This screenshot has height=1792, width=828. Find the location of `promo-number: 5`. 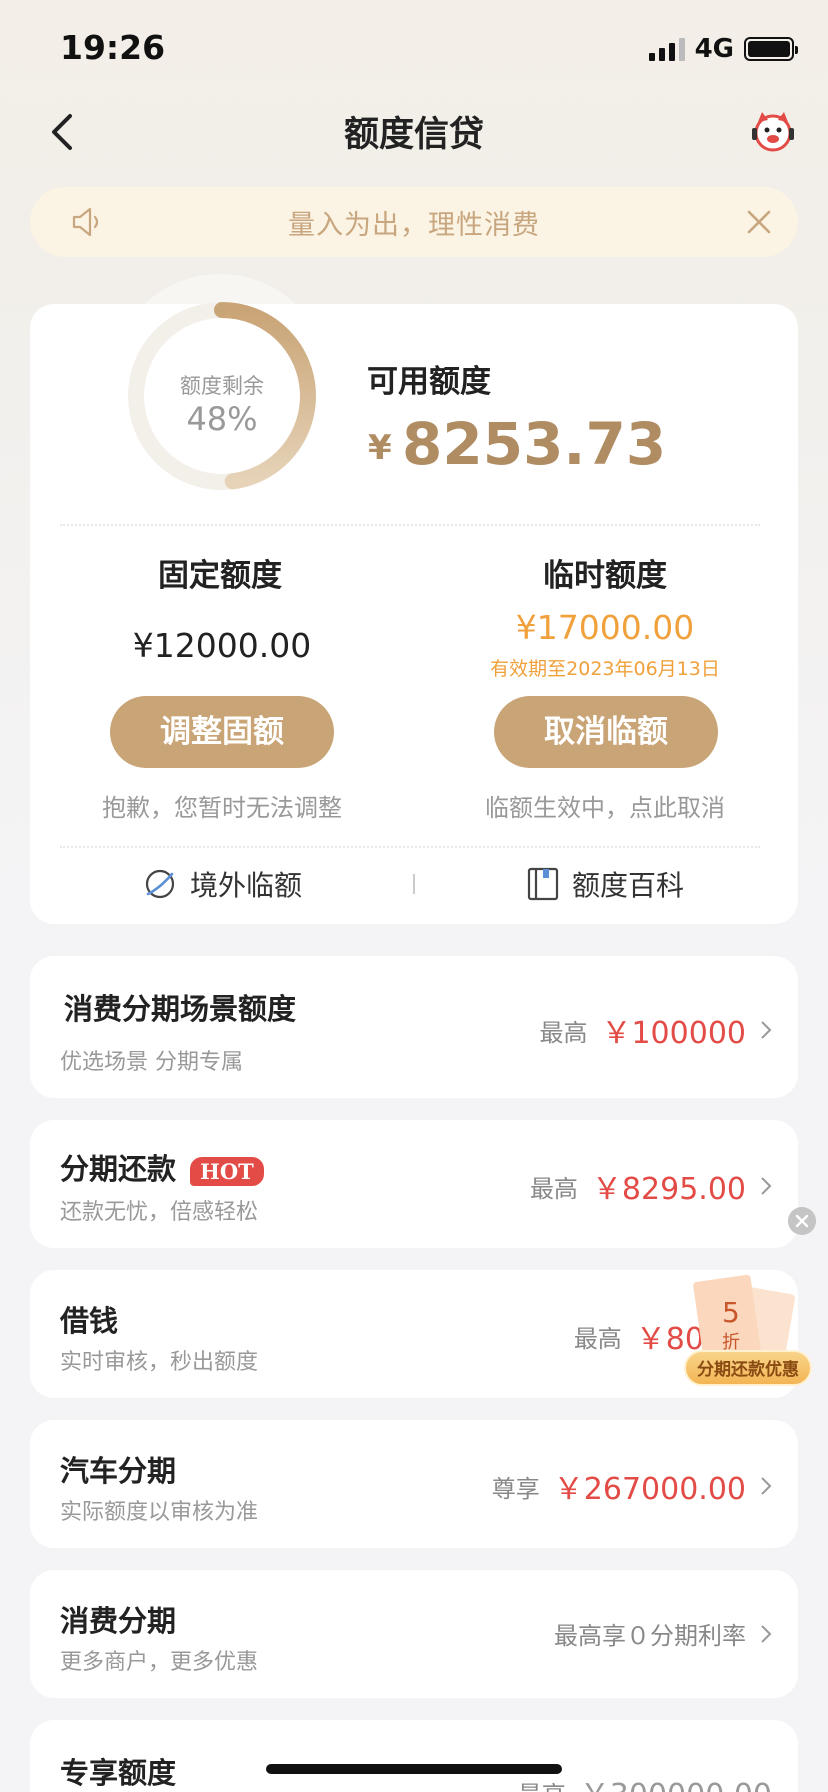

promo-number: 5 is located at coordinates (731, 1312).